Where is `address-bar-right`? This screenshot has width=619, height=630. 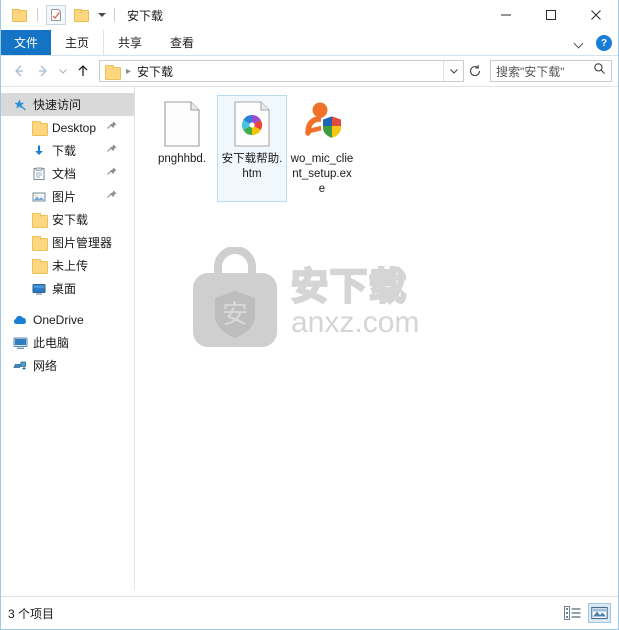
address-bar-right is located at coordinates (453, 71).